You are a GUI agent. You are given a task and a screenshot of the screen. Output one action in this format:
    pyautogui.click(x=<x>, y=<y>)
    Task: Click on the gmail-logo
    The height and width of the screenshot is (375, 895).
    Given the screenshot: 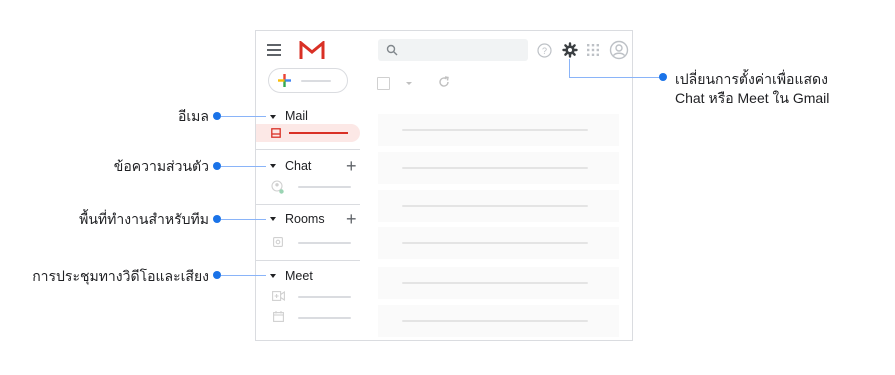 What is the action you would take?
    pyautogui.click(x=312, y=50)
    